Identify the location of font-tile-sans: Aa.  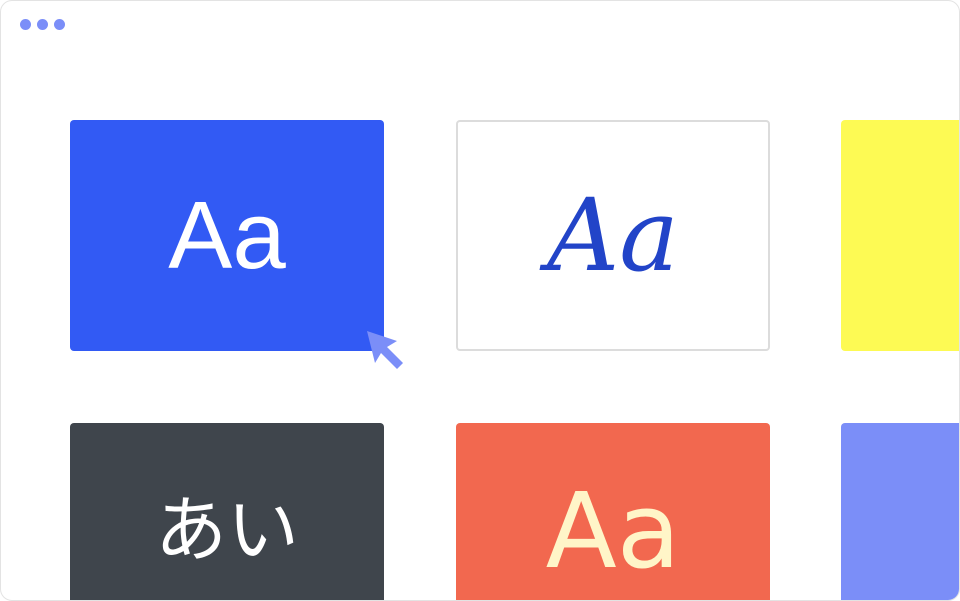
(227, 235).